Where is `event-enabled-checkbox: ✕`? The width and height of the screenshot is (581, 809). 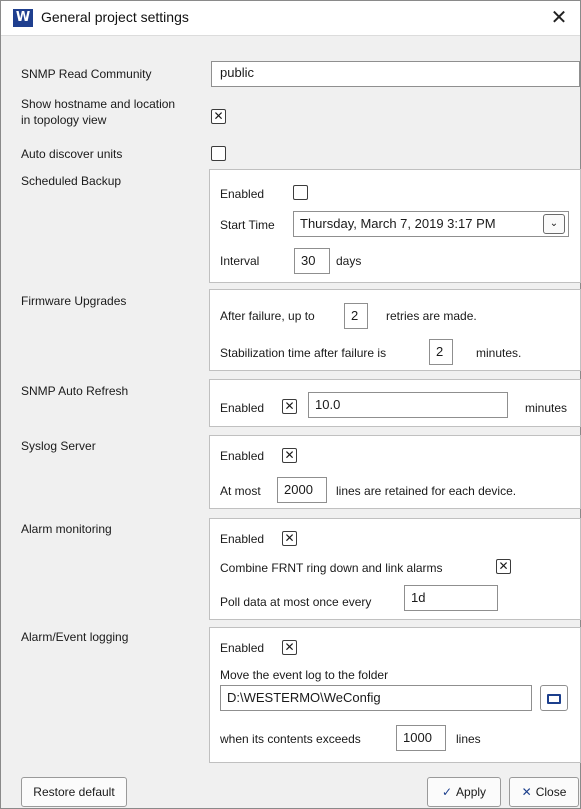 event-enabled-checkbox: ✕ is located at coordinates (289, 647).